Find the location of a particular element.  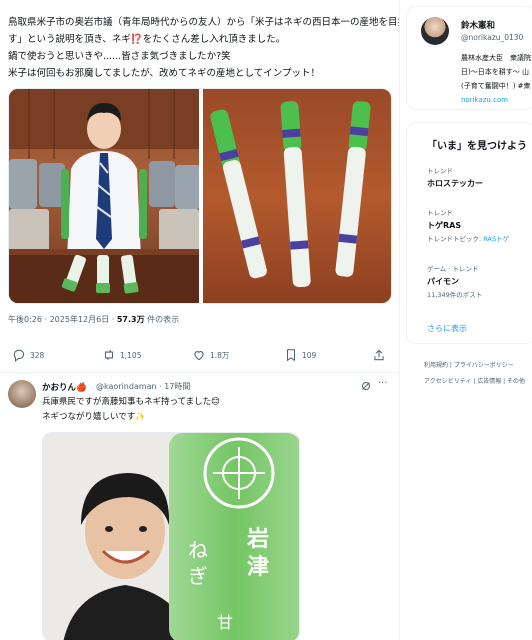

reply-handle: @kaorindaman · 17時間 is located at coordinates (143, 386).